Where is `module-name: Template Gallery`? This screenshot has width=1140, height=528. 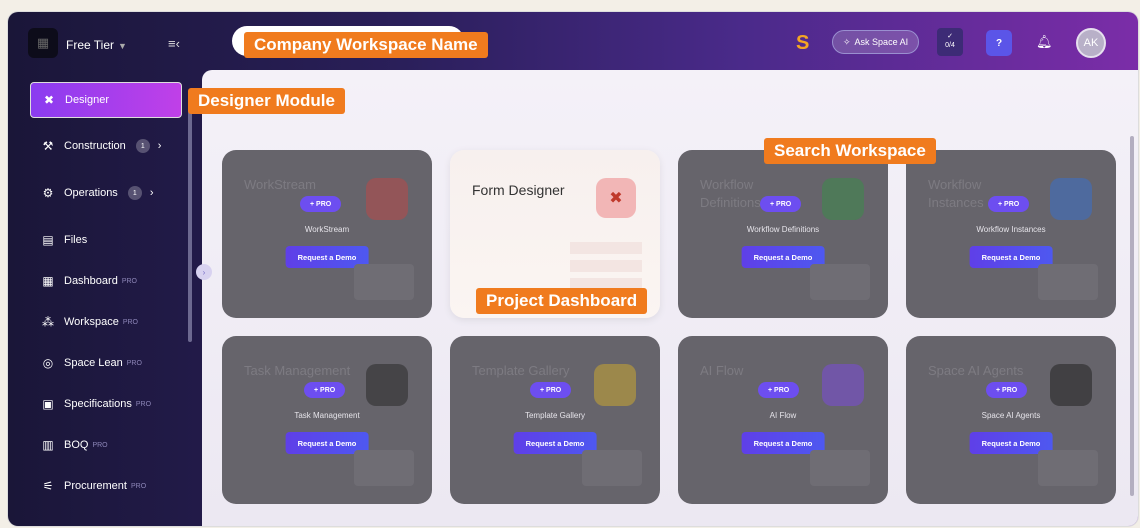
module-name: Template Gallery is located at coordinates (555, 415).